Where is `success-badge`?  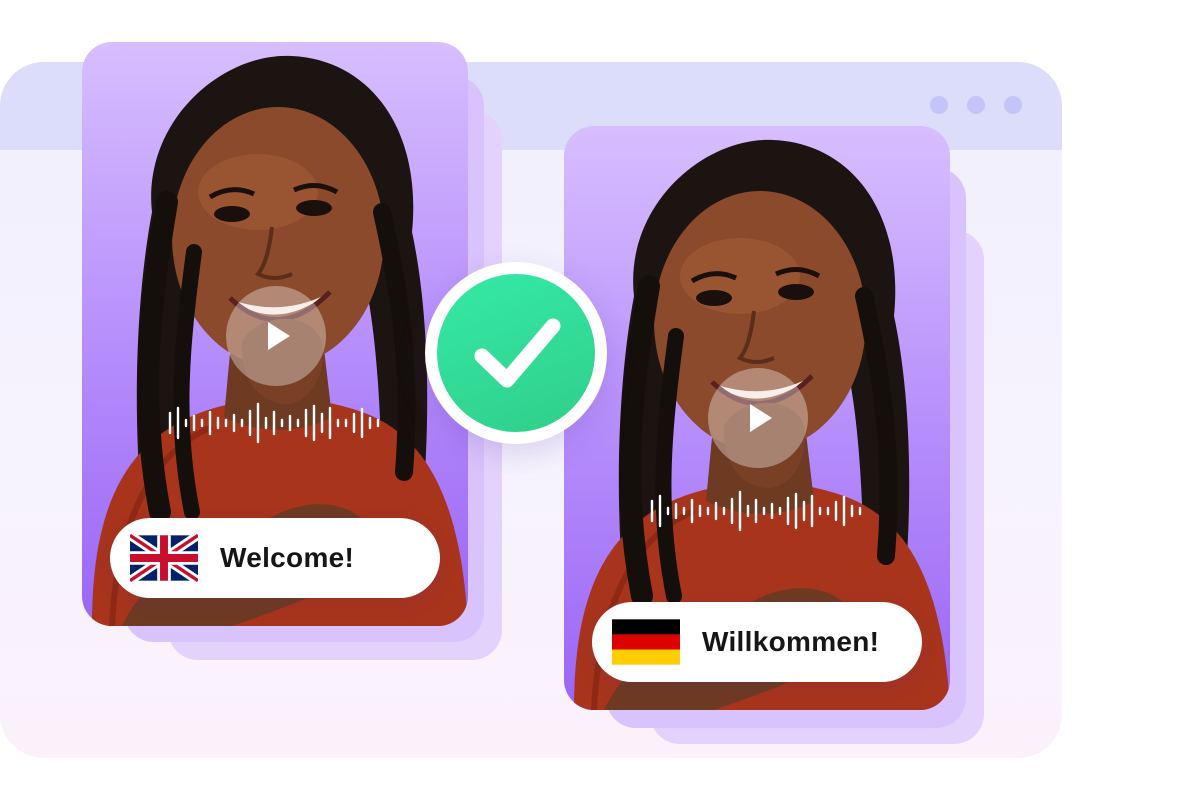 success-badge is located at coordinates (516, 353).